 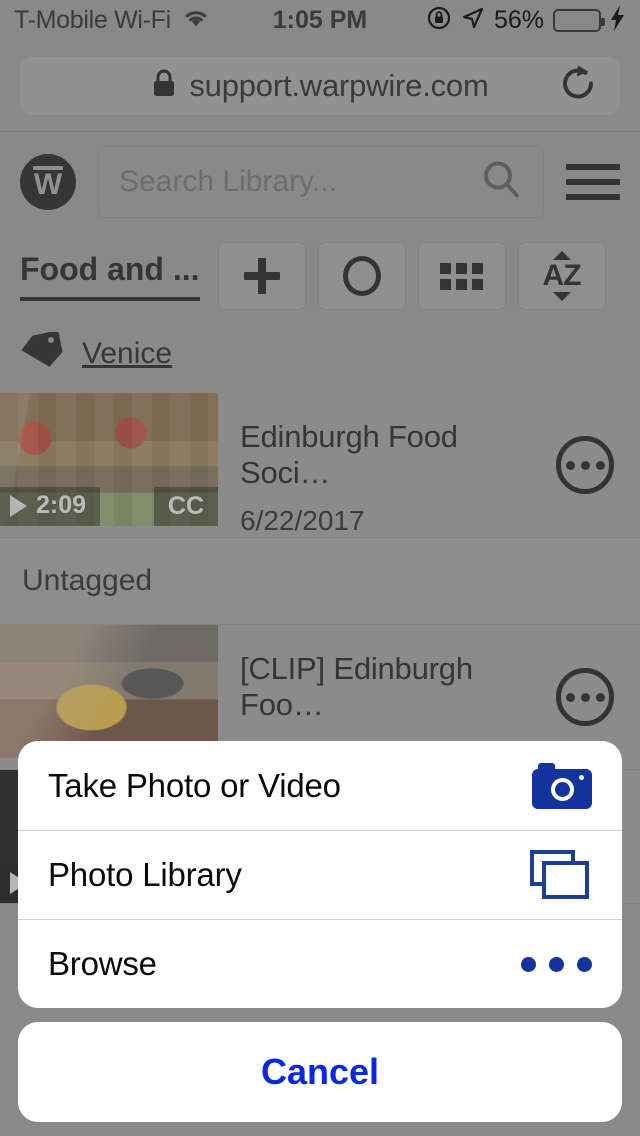 I want to click on rotation-lock-icon, so click(x=439, y=20).